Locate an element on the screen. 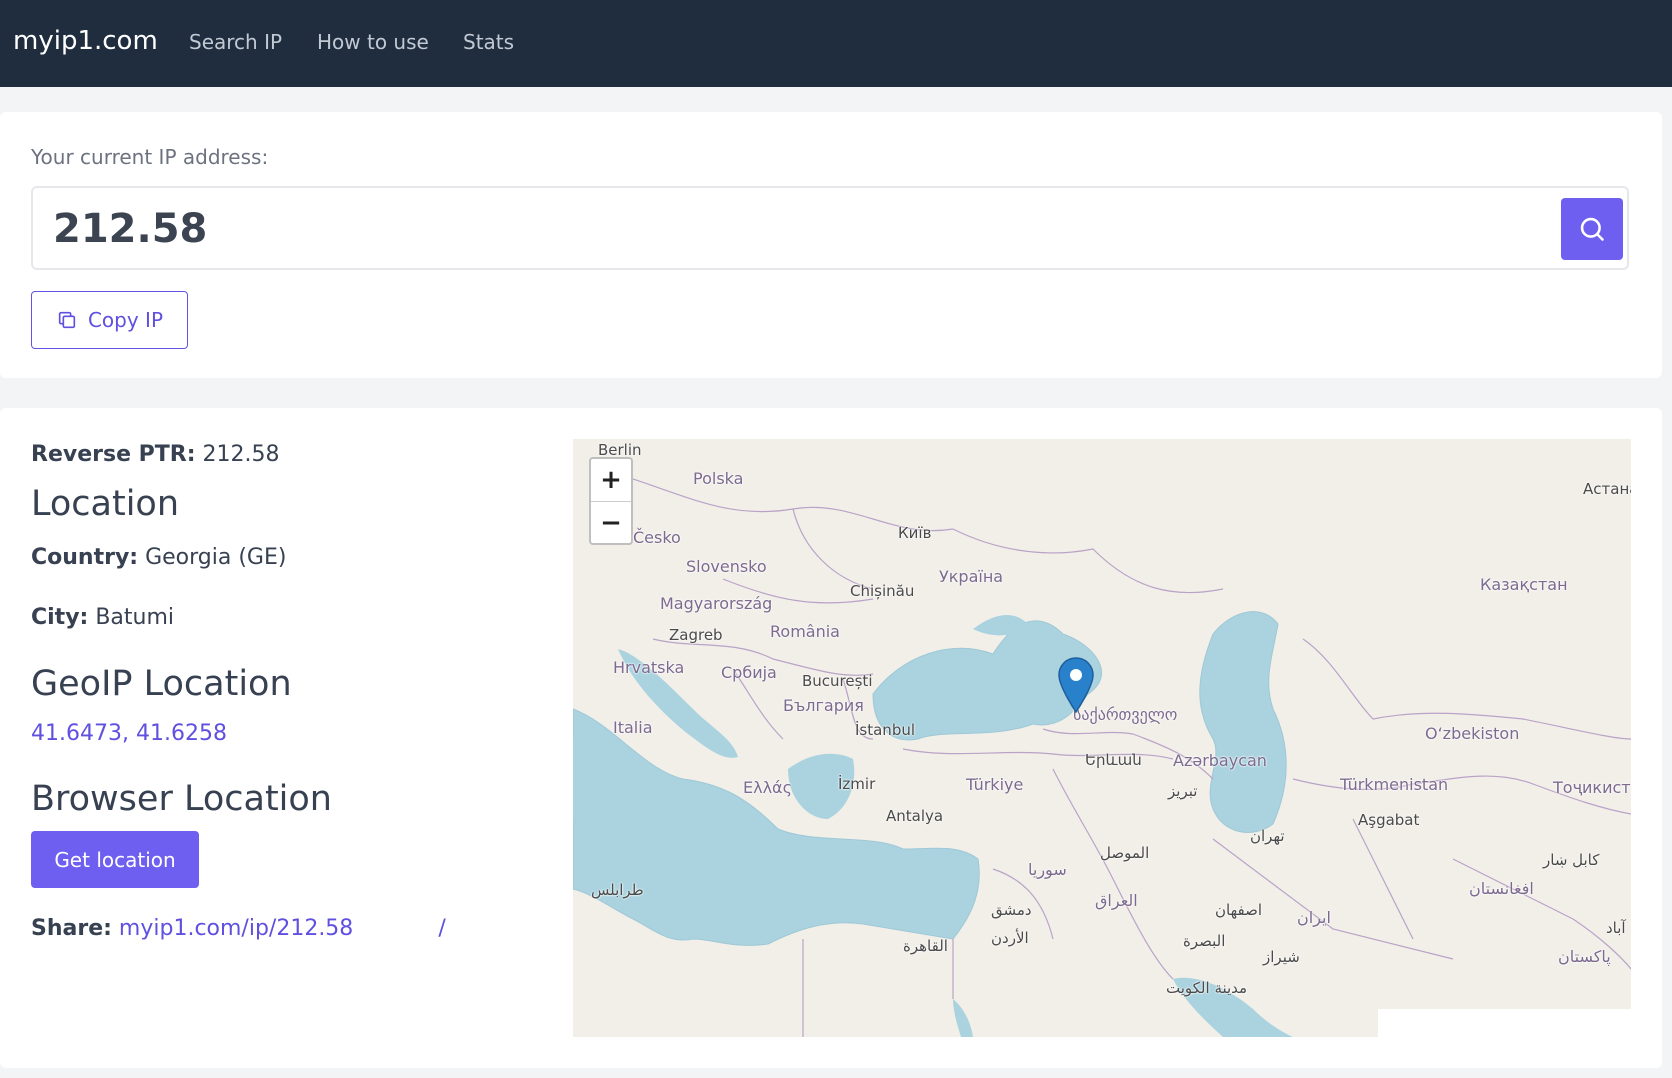 This screenshot has width=1672, height=1078. map-label-iran: ایران is located at coordinates (1314, 917).